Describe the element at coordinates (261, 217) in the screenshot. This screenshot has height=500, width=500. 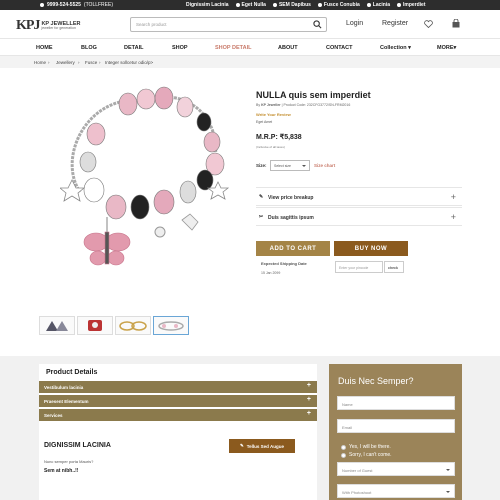
I see `scissors-icon: ✂` at that location.